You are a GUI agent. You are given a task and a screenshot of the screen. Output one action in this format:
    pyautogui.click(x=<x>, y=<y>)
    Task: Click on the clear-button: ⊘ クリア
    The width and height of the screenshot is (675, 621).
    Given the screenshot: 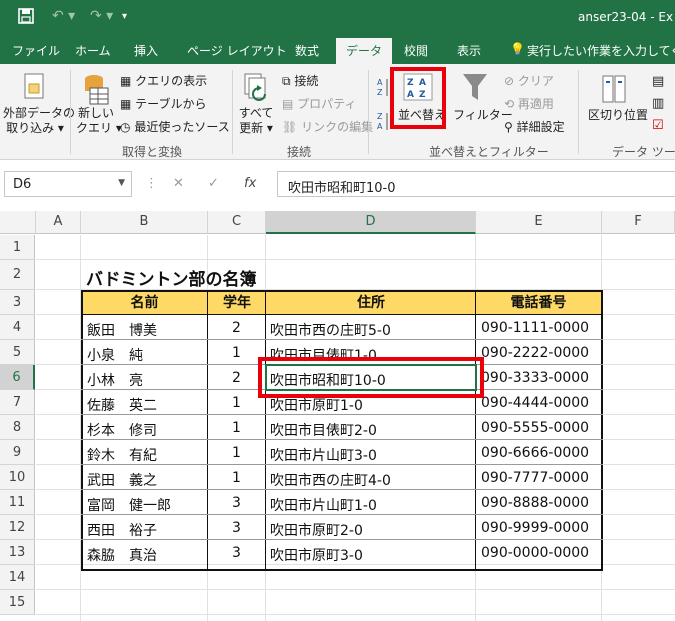 What is the action you would take?
    pyautogui.click(x=529, y=80)
    